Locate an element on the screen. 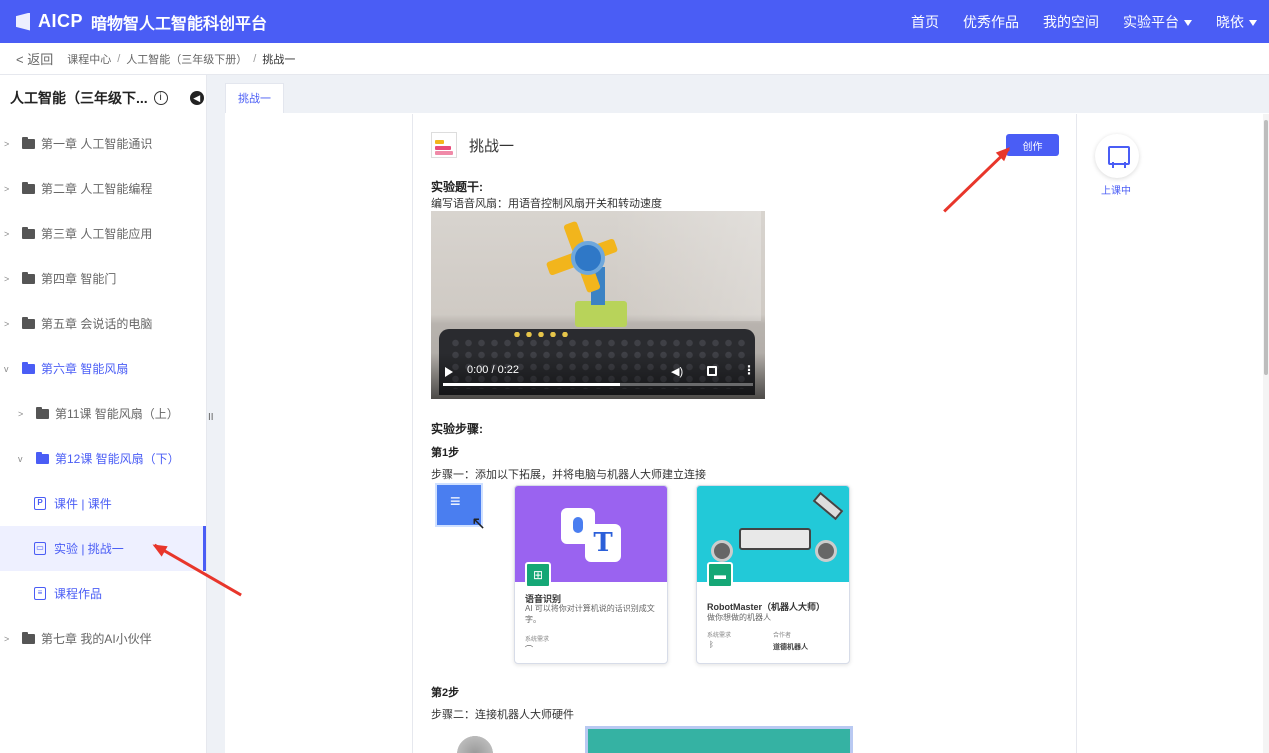 This screenshot has width=1269, height=753. play-icon is located at coordinates (449, 372).